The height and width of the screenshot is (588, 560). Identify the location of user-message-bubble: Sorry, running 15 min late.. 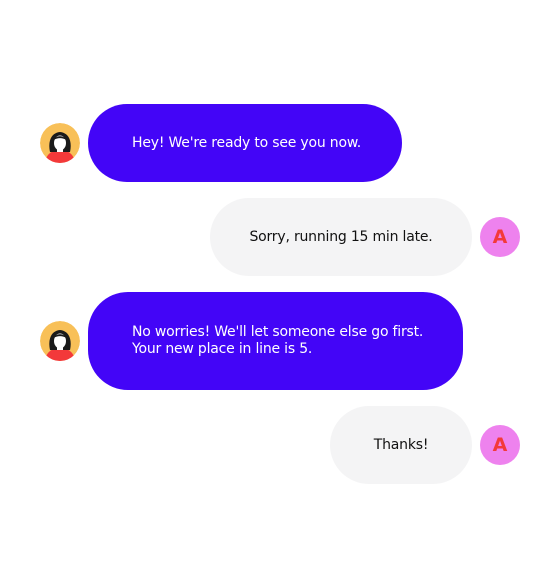
(341, 237).